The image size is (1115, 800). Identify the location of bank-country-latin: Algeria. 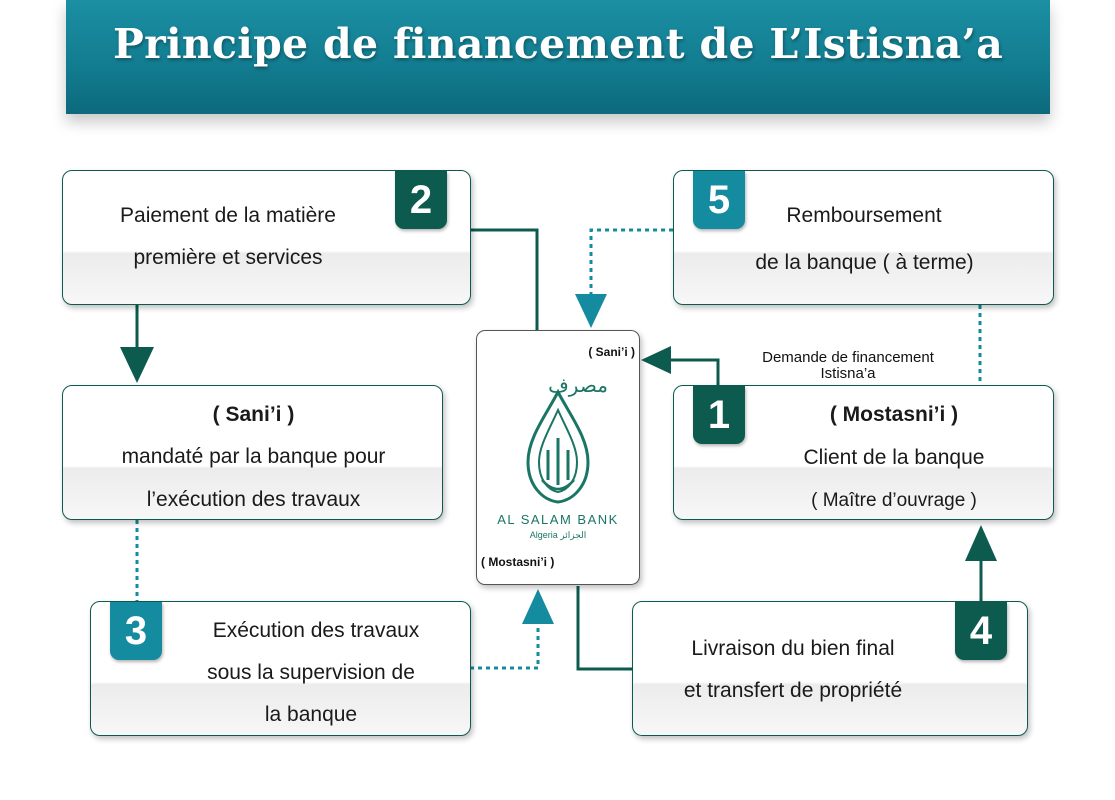
(543, 535).